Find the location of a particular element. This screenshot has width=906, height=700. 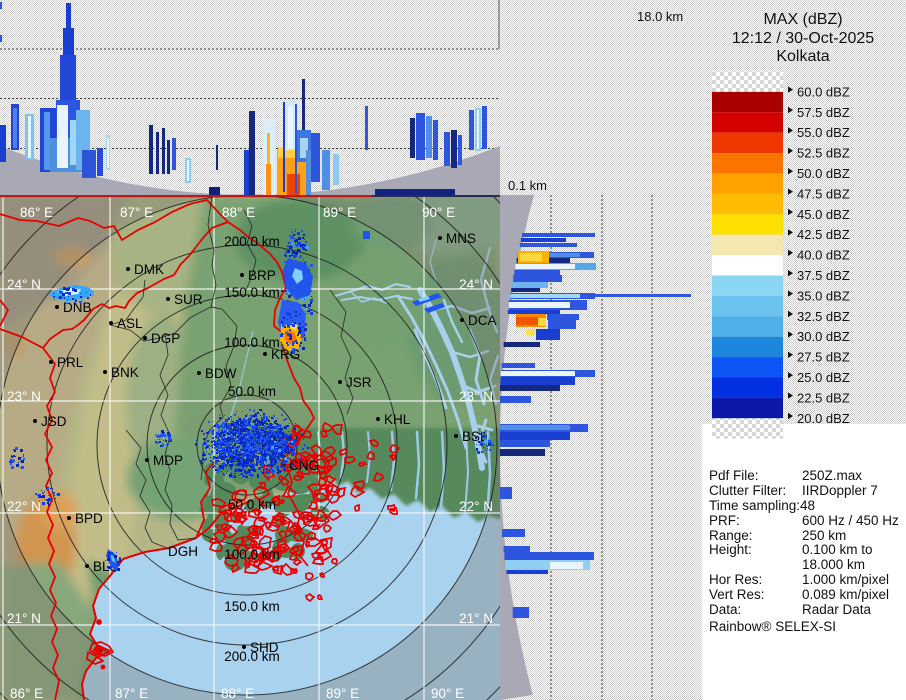

svg-text: 30.0 dBZ is located at coordinates (823, 336).